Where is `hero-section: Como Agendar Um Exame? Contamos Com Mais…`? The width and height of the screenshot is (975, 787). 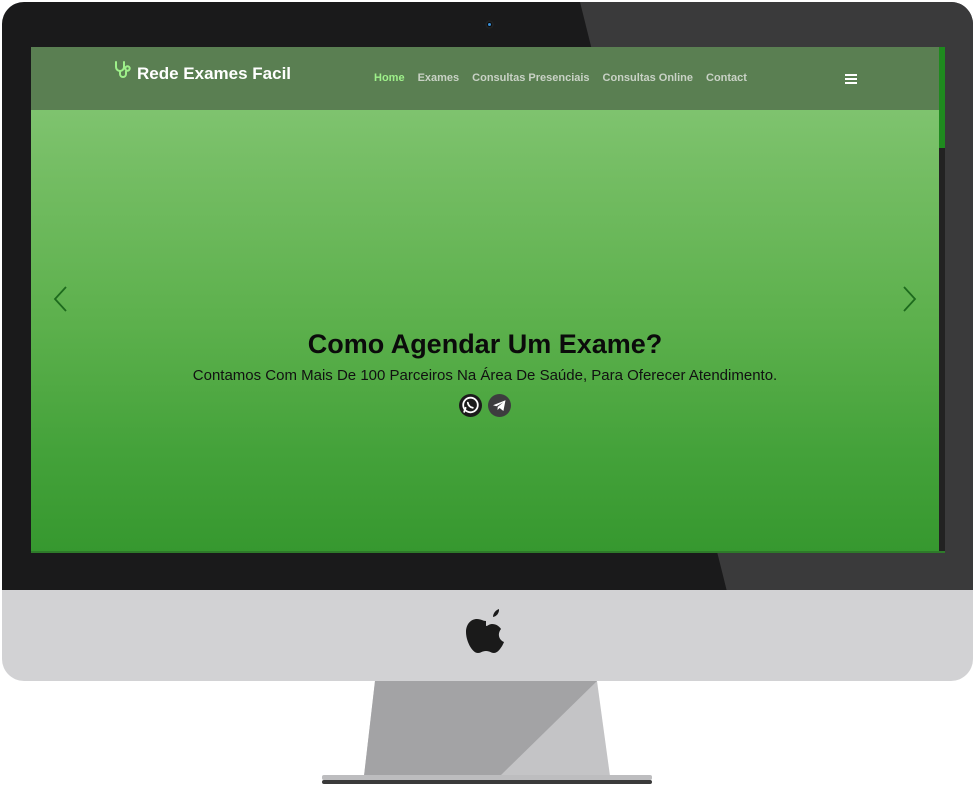 hero-section: Como Agendar Um Exame? Contamos Com Mais… is located at coordinates (485, 371).